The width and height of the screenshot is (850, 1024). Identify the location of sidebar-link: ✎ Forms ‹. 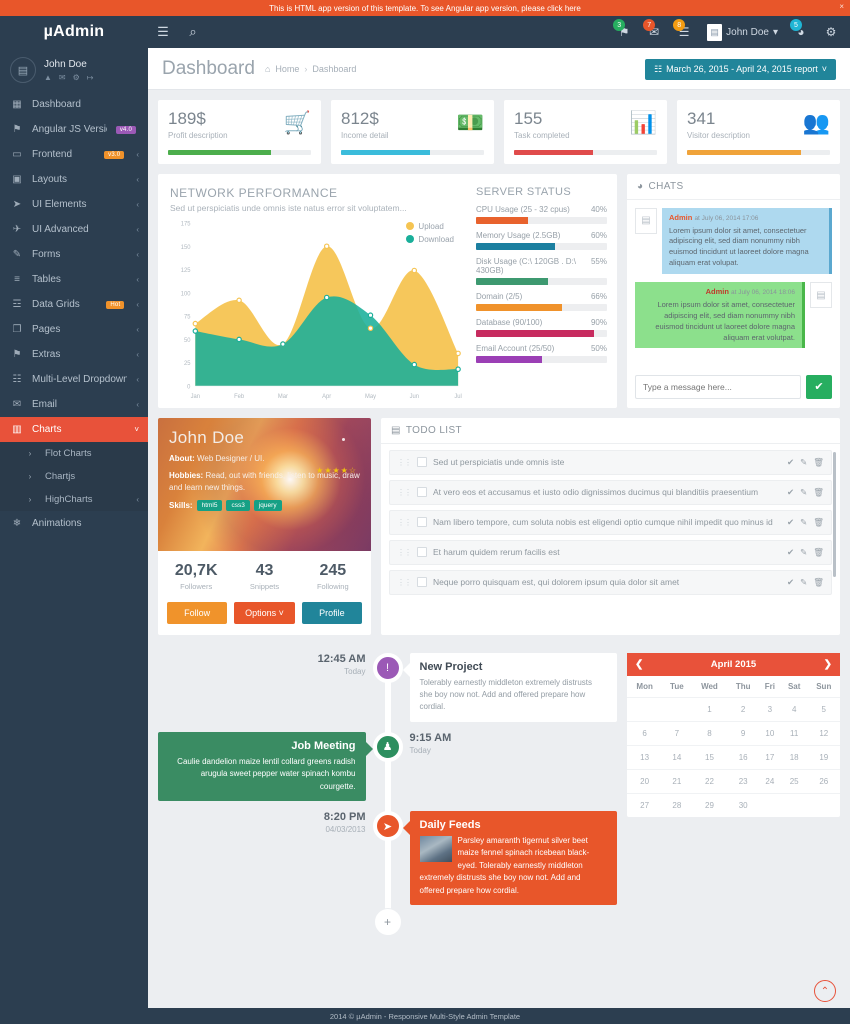
(74, 254).